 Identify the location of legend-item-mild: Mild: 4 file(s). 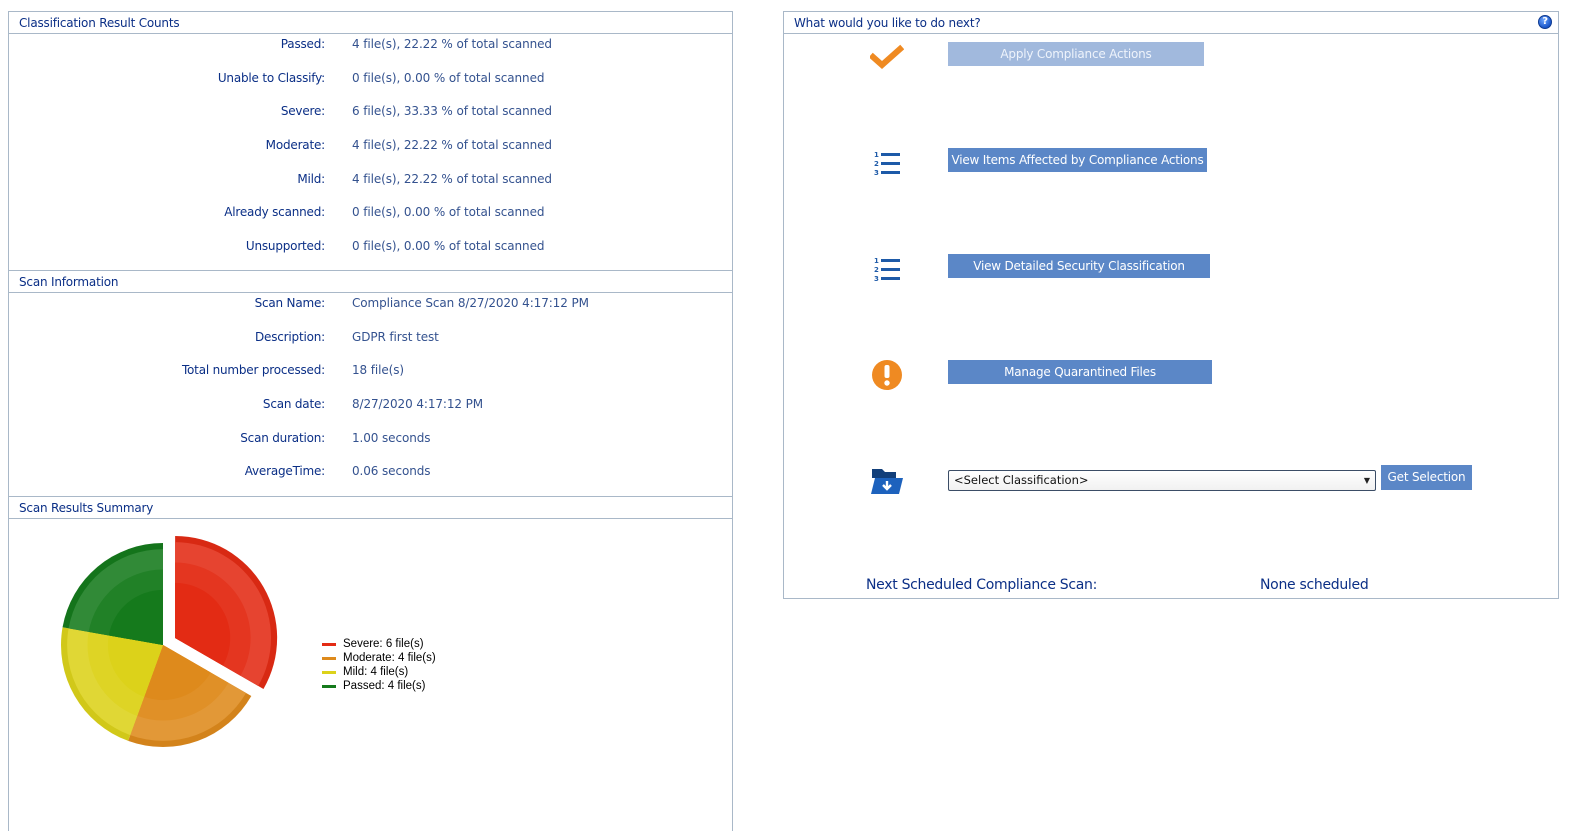
(379, 672).